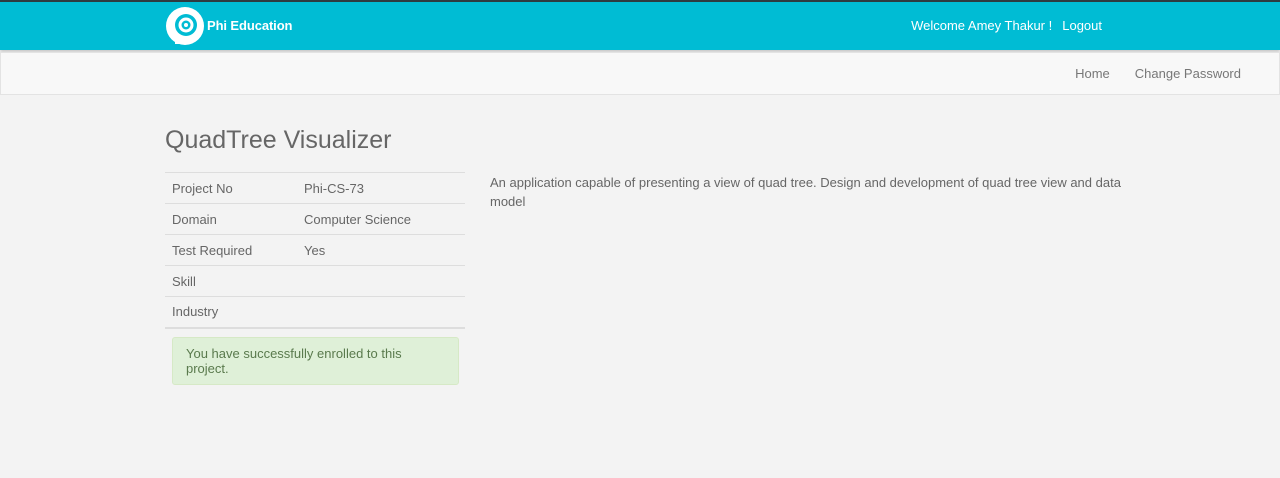  I want to click on logout-link: Logout, so click(1082, 25).